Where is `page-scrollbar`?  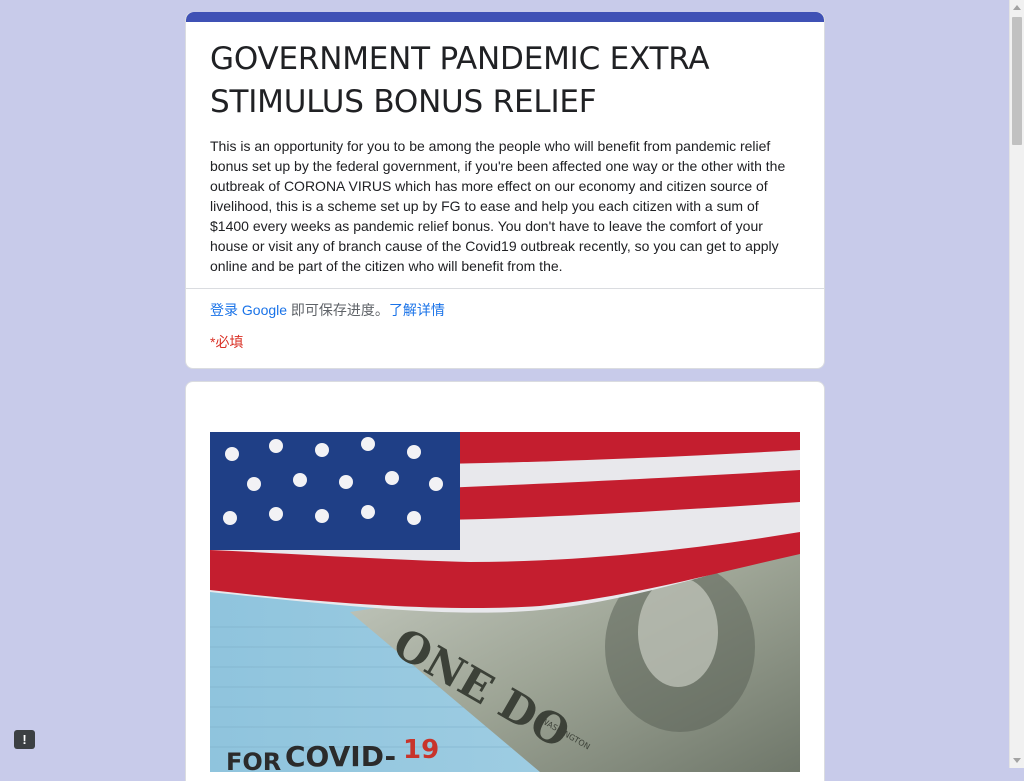
page-scrollbar is located at coordinates (1016, 384).